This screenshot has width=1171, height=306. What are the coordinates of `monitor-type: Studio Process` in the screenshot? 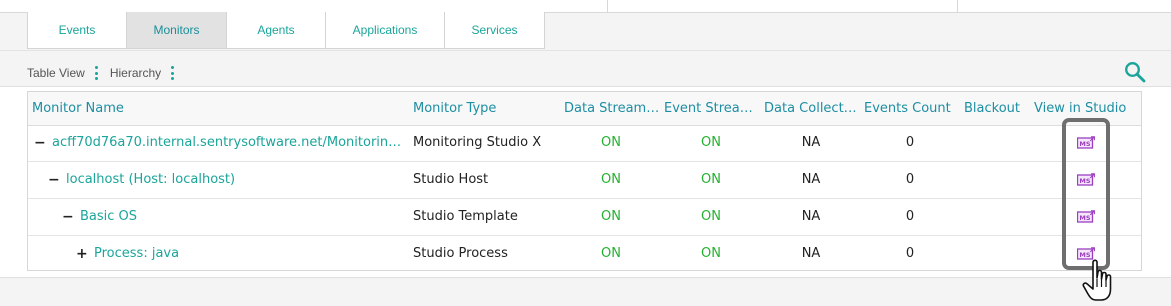 It's located at (460, 253).